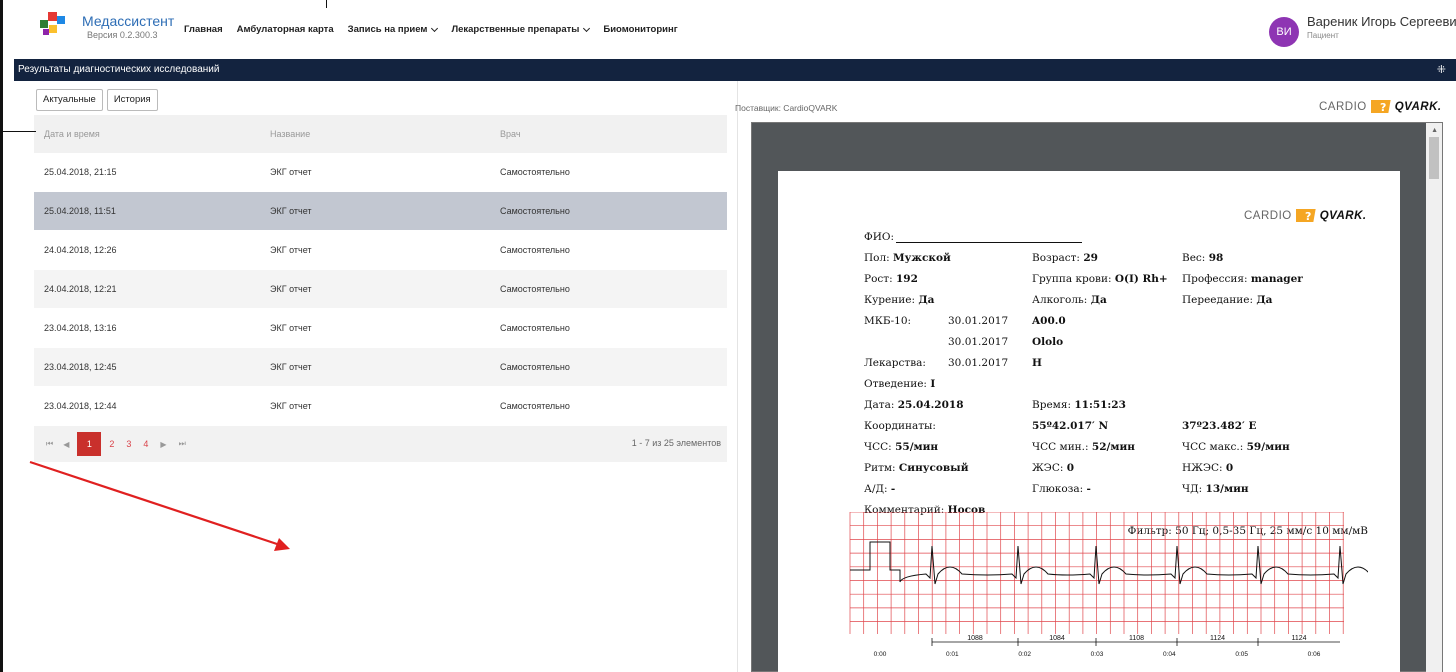 Image resolution: width=1456 pixels, height=672 pixels. I want to click on vertical-scrollbar: ▲, so click(1434, 397).